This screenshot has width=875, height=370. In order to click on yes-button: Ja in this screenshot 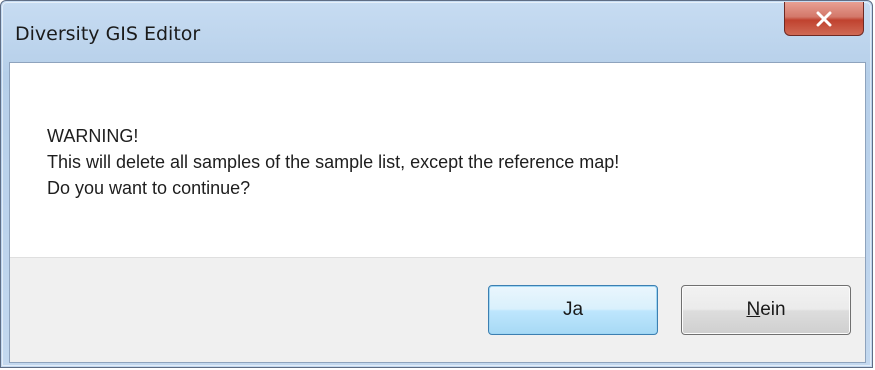, I will do `click(573, 310)`.